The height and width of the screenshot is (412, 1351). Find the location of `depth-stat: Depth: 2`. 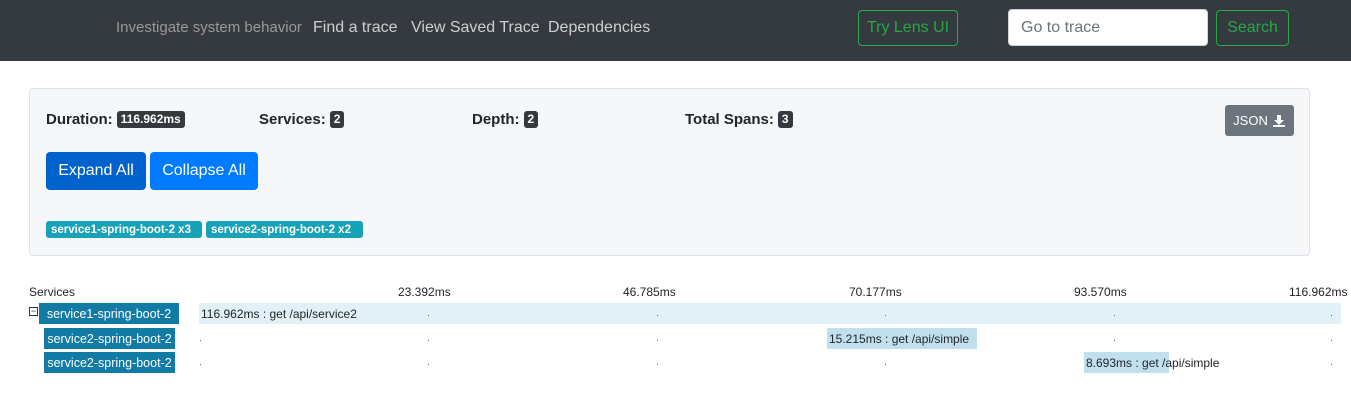

depth-stat: Depth: 2 is located at coordinates (505, 119).